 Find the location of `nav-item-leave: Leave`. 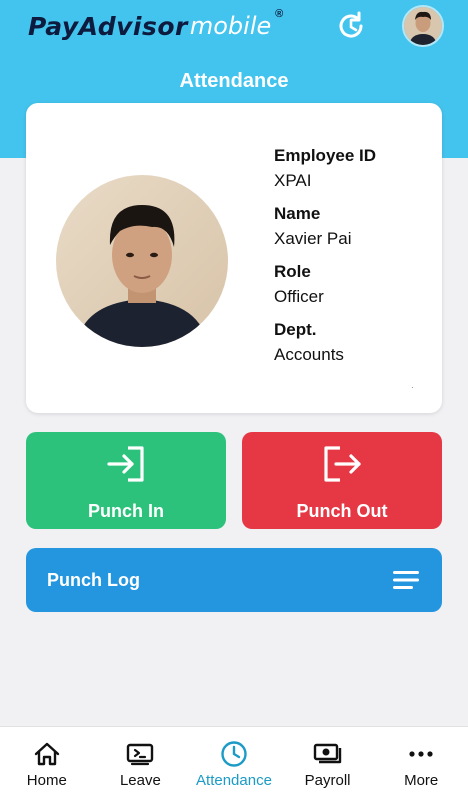

nav-item-leave: Leave is located at coordinates (141, 763).